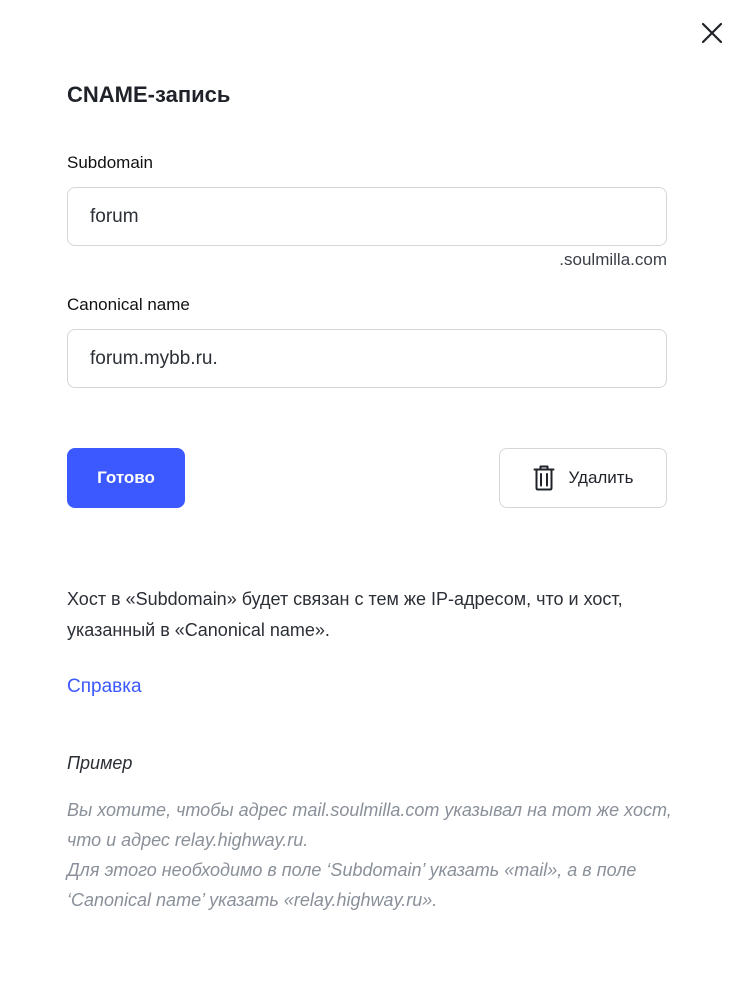 The width and height of the screenshot is (740, 988). What do you see at coordinates (613, 259) in the screenshot?
I see `domain-suffix: .soulmilla.com` at bounding box center [613, 259].